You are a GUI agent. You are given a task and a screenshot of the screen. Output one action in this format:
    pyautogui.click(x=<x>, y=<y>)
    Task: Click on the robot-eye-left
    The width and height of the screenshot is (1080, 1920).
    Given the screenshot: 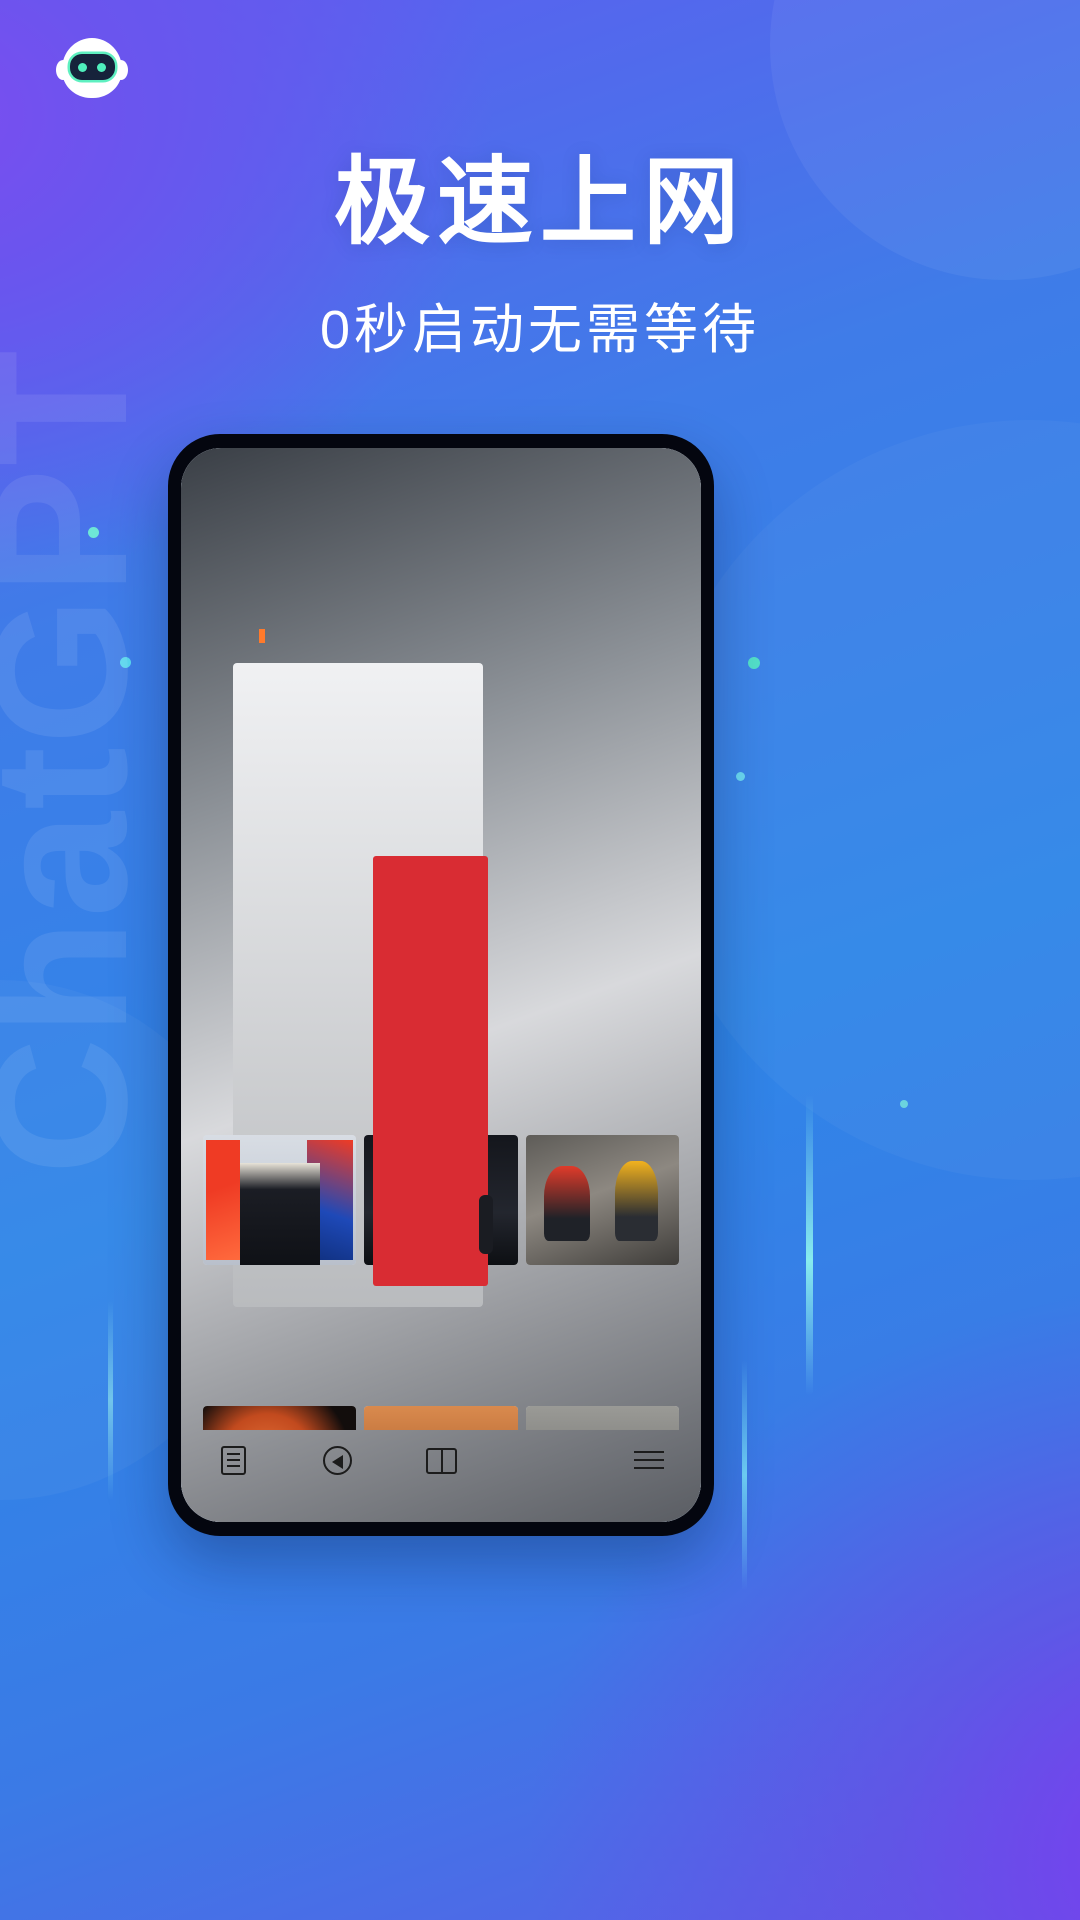 What is the action you would take?
    pyautogui.click(x=82, y=67)
    